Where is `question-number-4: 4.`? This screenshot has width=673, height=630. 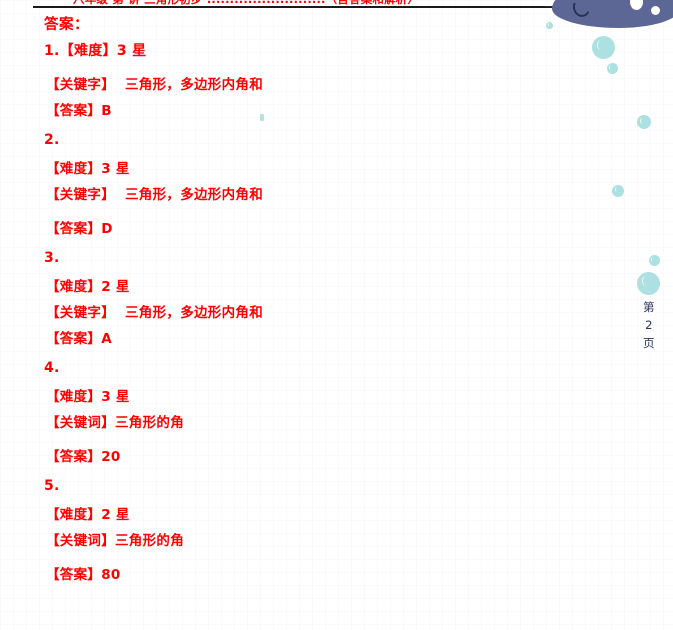
question-number-4: 4. is located at coordinates (52, 368).